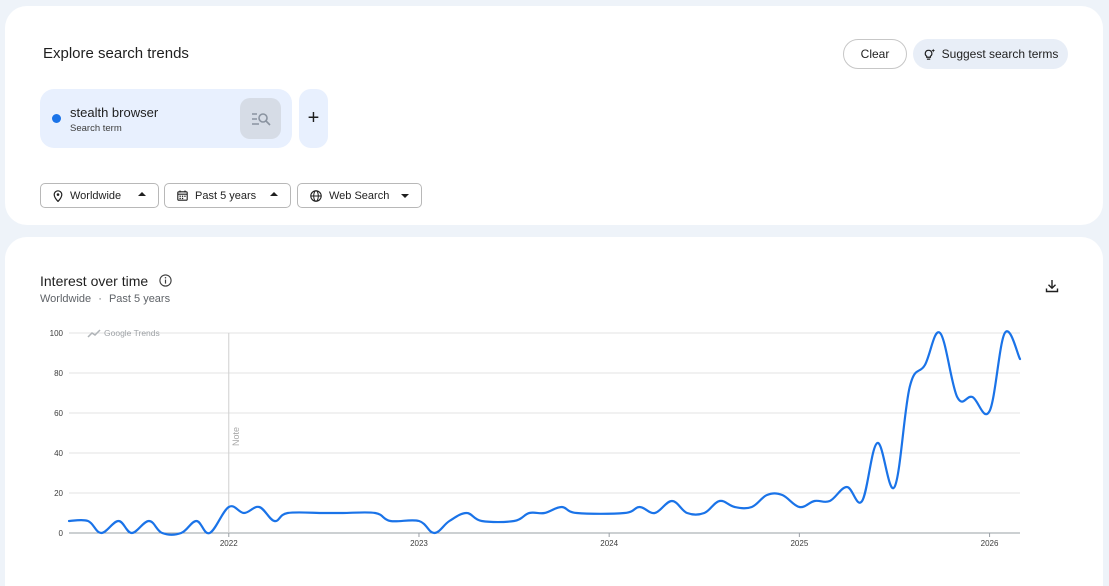 This screenshot has height=586, width=1109. I want to click on x-tick-label: 2025, so click(799, 543).